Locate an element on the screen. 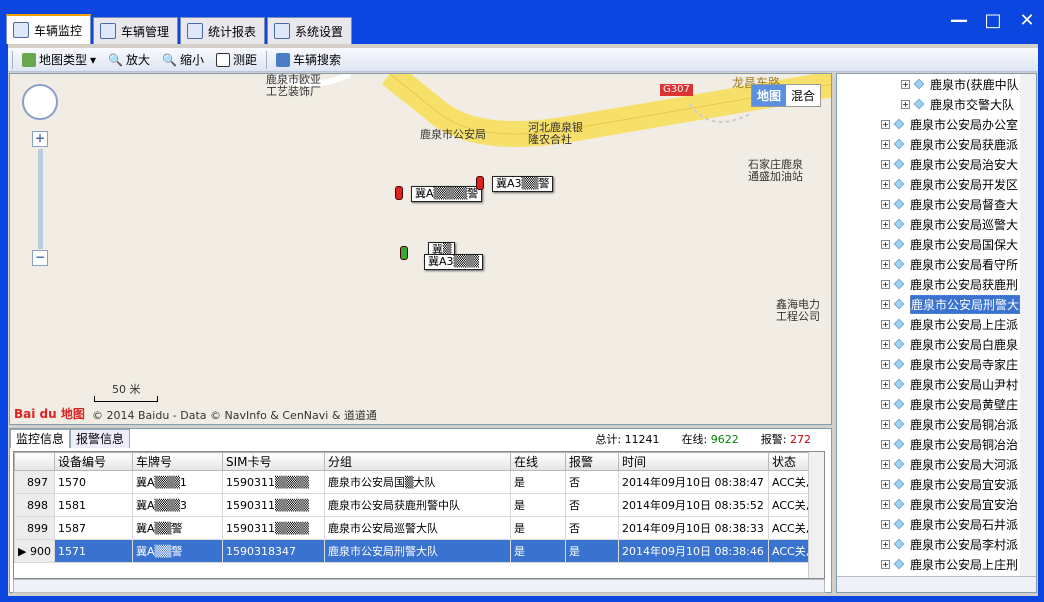 The height and width of the screenshot is (602, 1044). tree-item: + 鹿泉市公安局上庄刑 is located at coordinates (928, 564).